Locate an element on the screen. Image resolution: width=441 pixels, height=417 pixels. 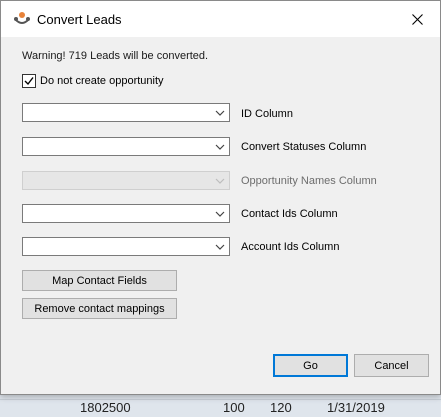
remove-contact-mappings-button: Remove contact mappings is located at coordinates (99, 308).